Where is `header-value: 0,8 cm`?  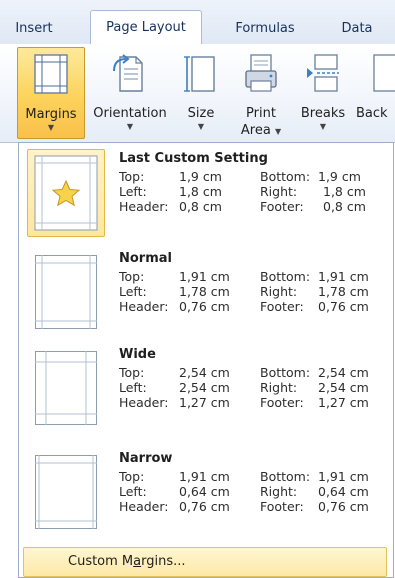 header-value: 0,8 cm is located at coordinates (200, 206).